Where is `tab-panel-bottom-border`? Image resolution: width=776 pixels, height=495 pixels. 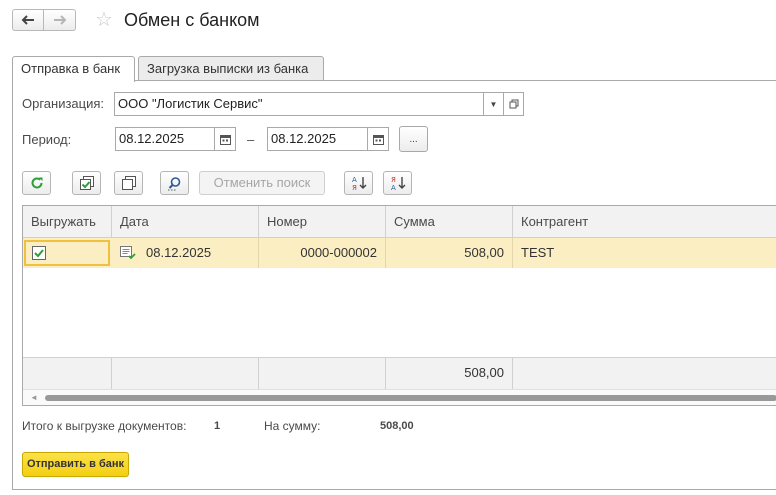 tab-panel-bottom-border is located at coordinates (394, 489).